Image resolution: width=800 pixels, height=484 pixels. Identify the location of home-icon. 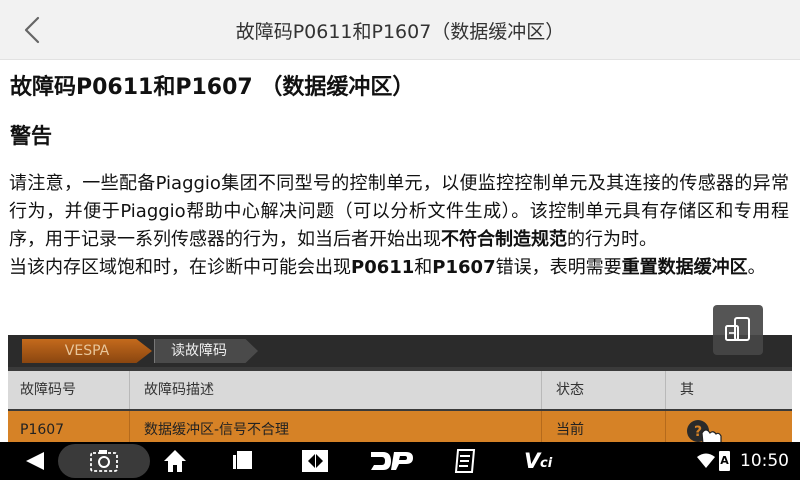
(175, 461).